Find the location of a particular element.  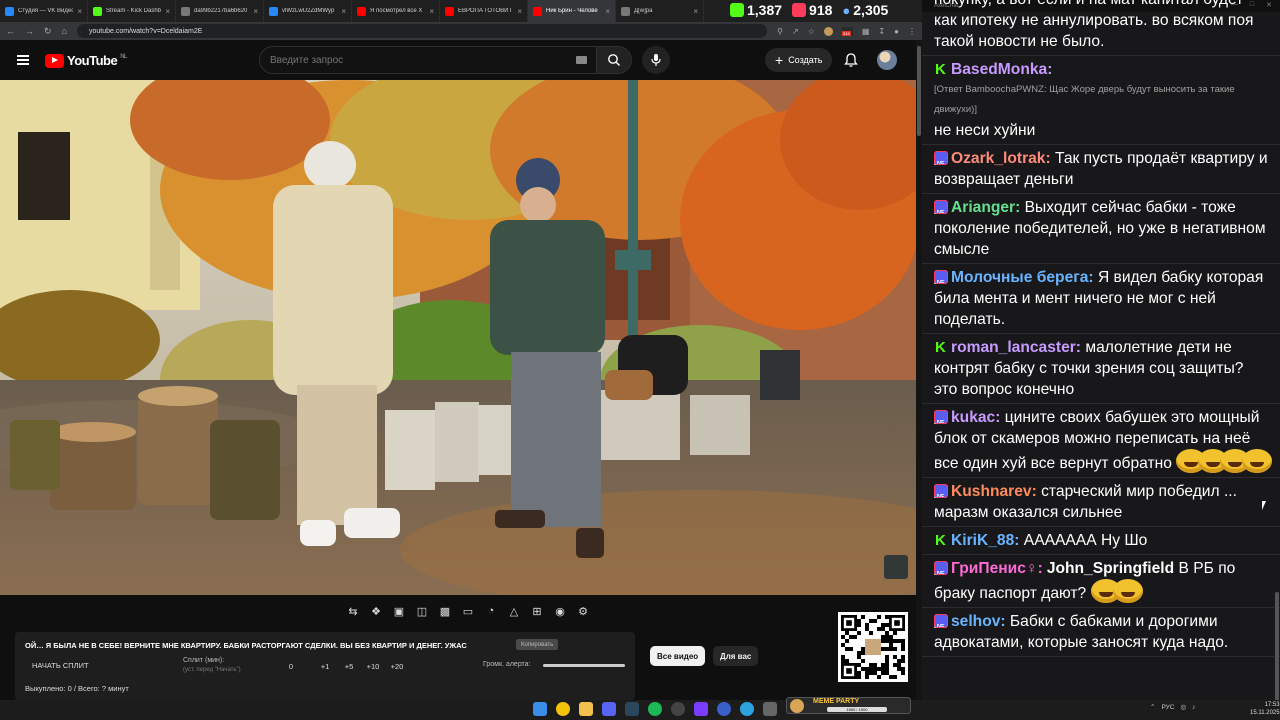

create-button: + Создать is located at coordinates (799, 60).